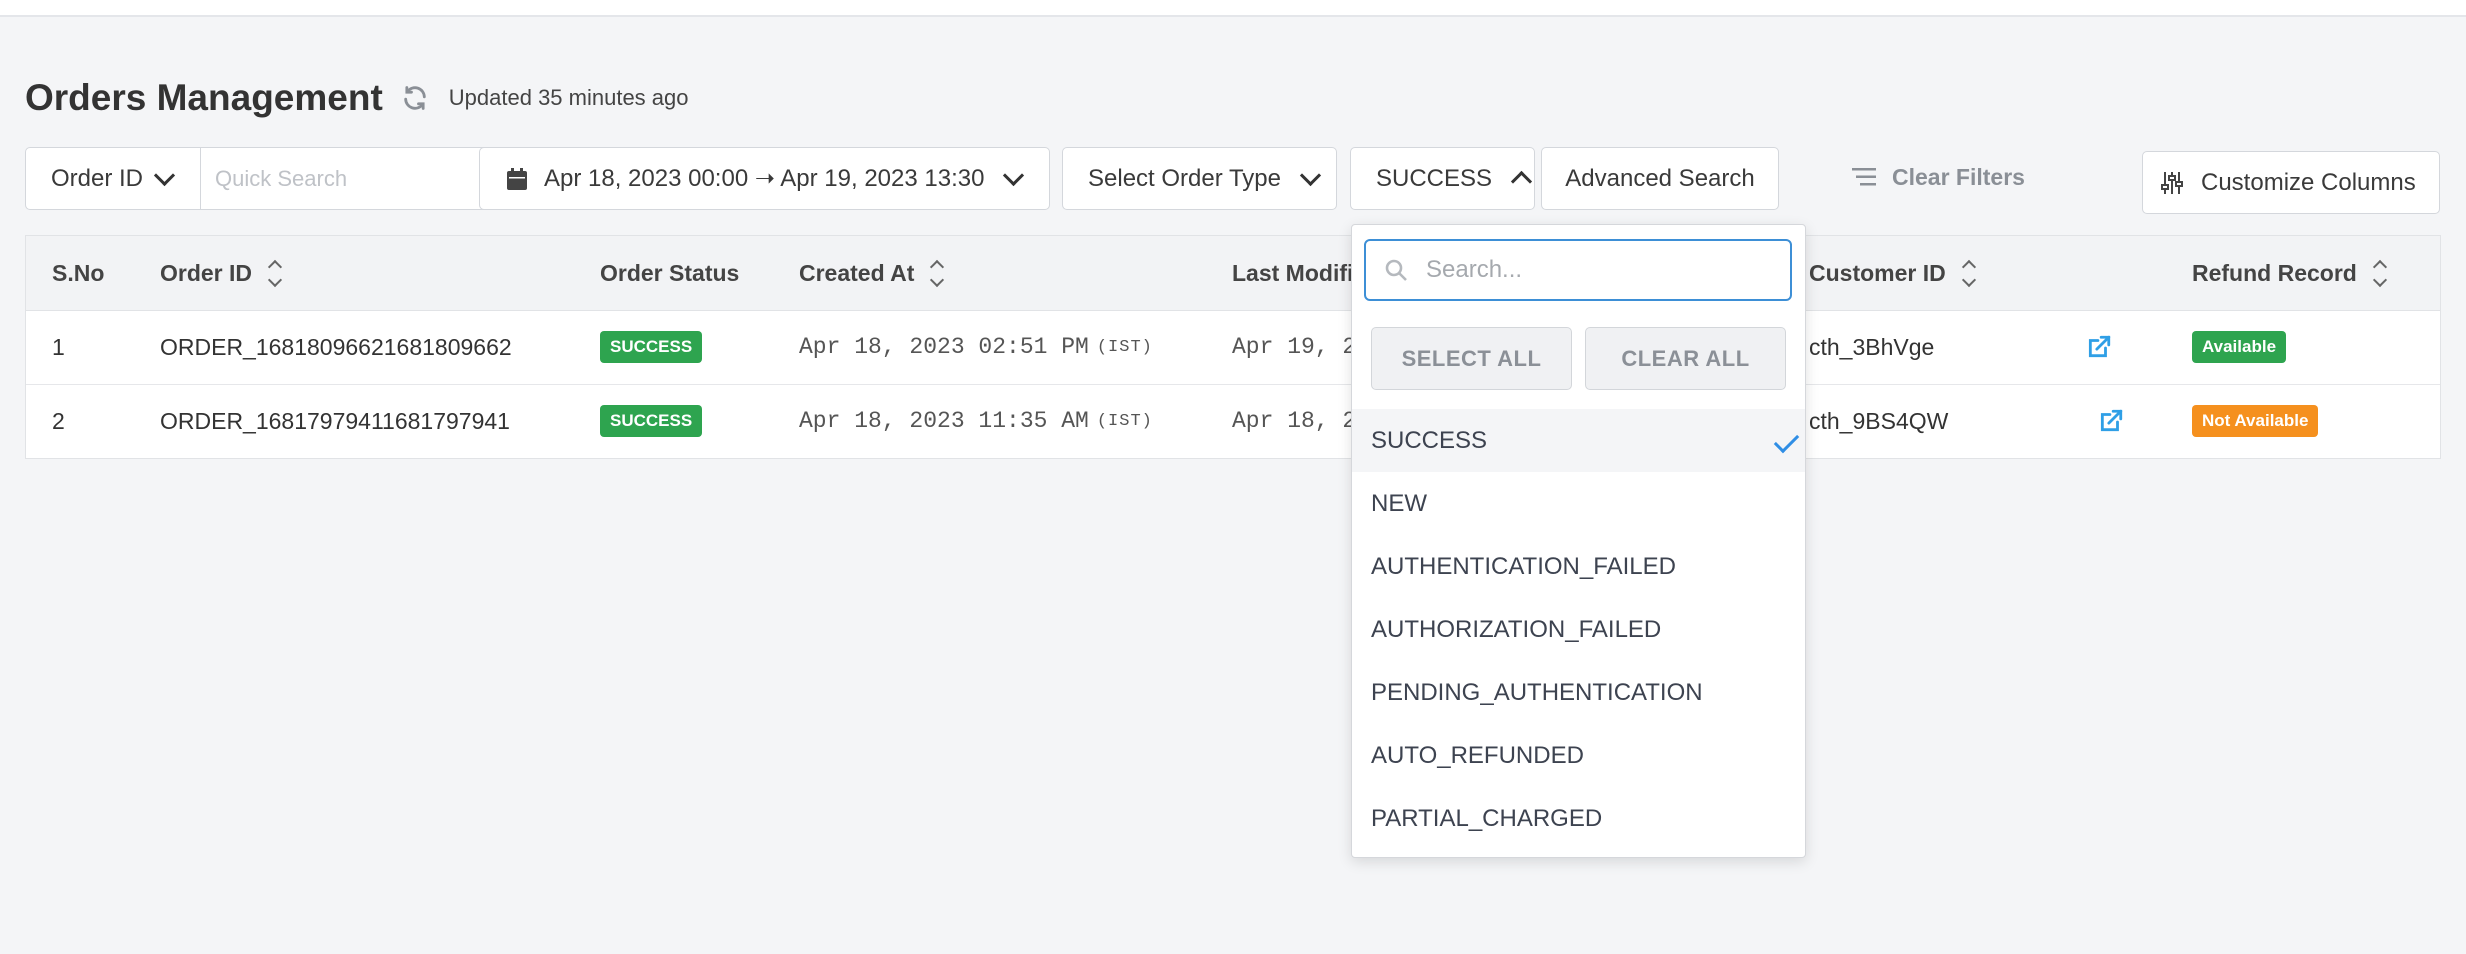  I want to click on column-header-order-id: Order ID, so click(221, 273).